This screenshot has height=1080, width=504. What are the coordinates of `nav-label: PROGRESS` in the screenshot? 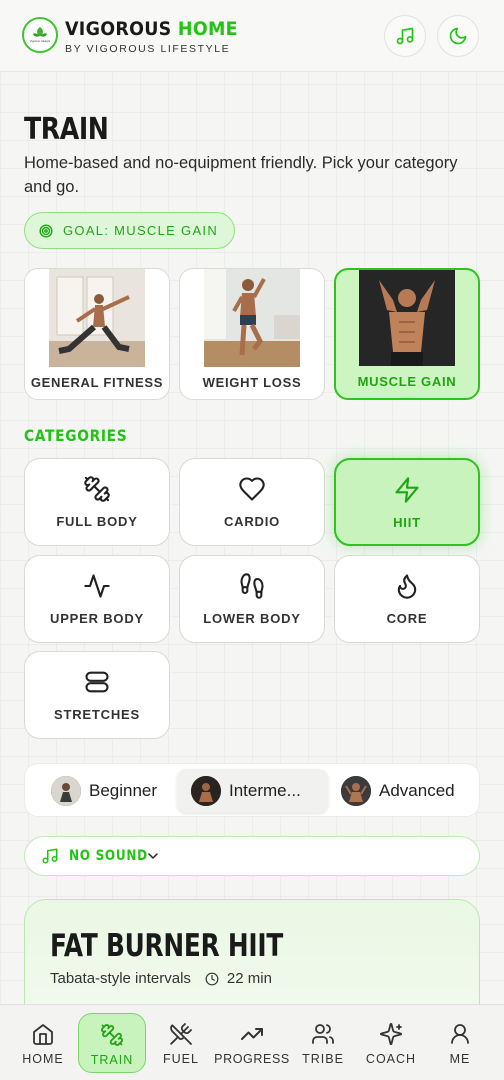 It's located at (252, 1059).